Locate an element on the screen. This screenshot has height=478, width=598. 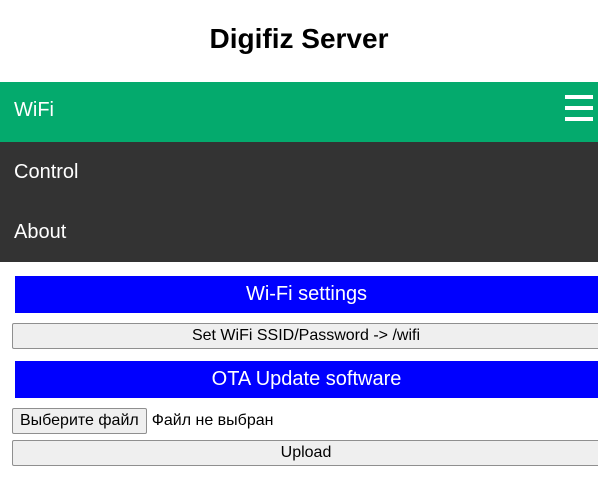
page-title: Digifiz Server is located at coordinates (299, 38).